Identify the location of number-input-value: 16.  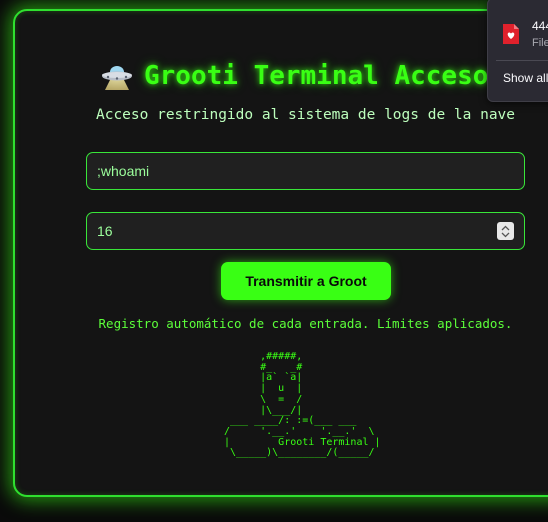
(105, 231).